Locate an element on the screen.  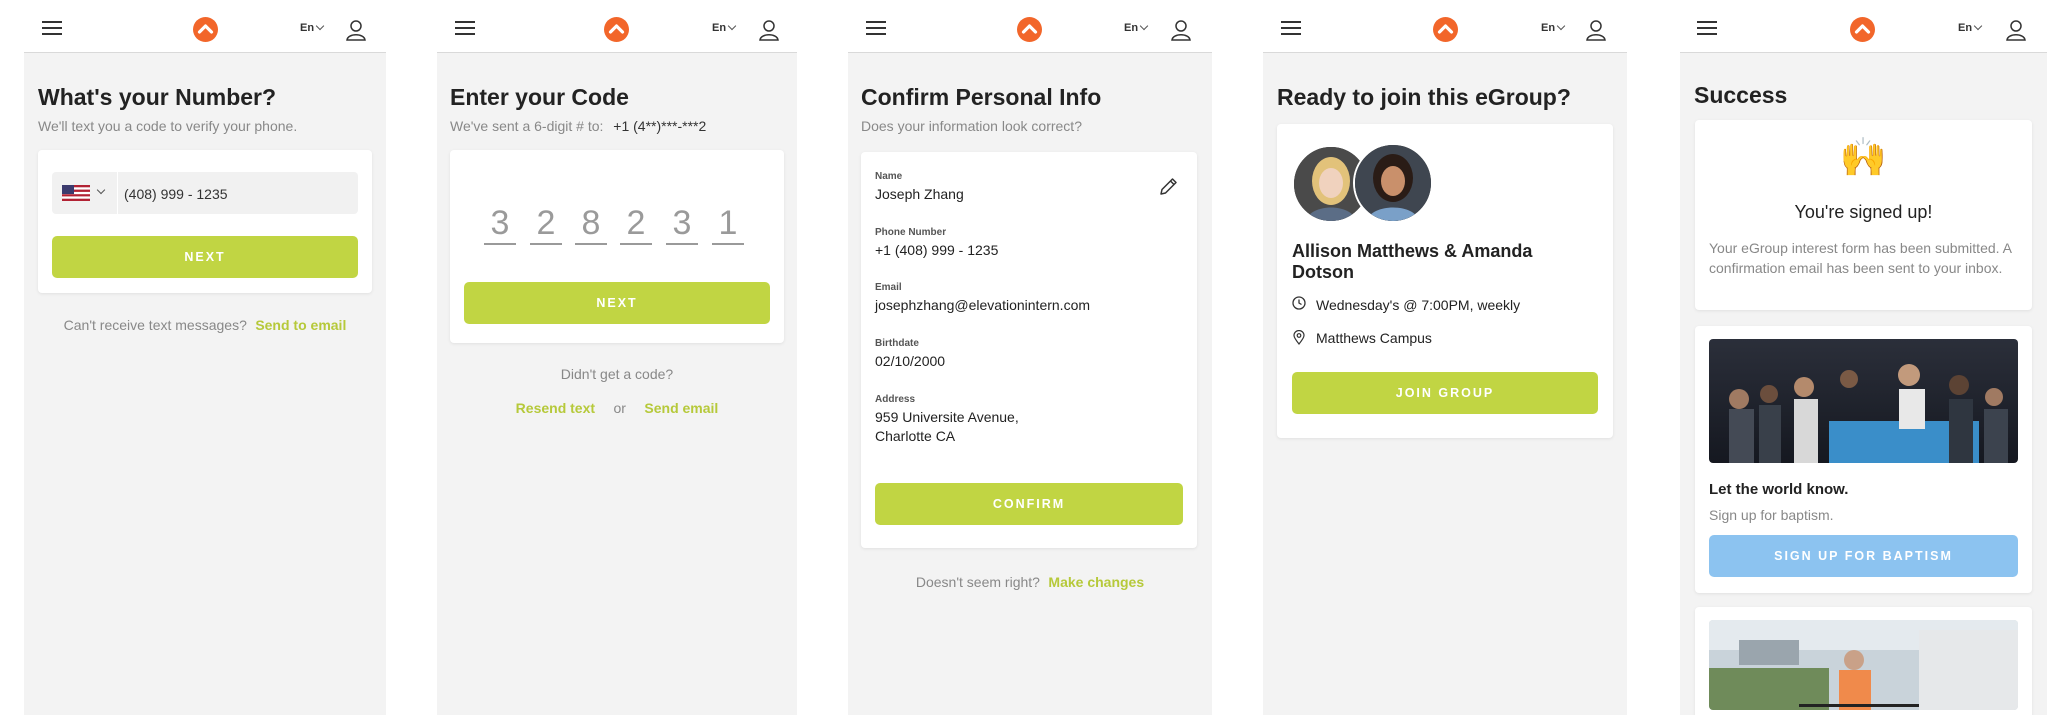
page-title: Ready to join this eGroup? is located at coordinates (1424, 97).